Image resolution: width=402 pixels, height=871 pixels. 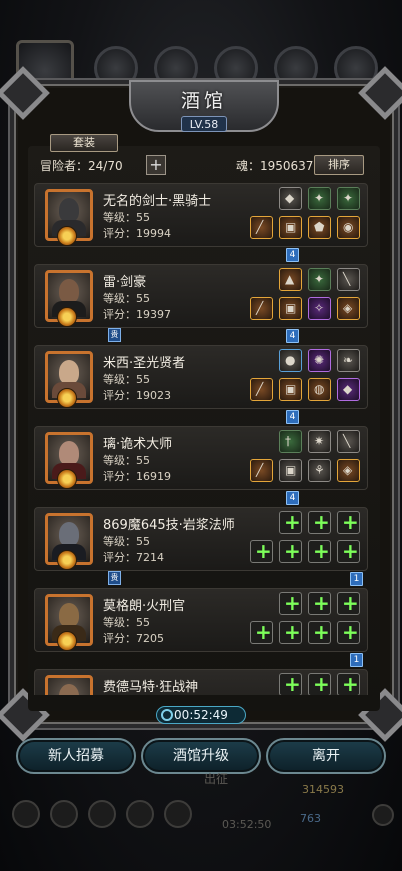 What do you see at coordinates (201, 215) in the screenshot?
I see `hero-card: 无名的剑士·黑骑士 等级：55 评分：19994 ◆ ✦ ✦ ╱ ▣ ⬟ ◉` at bounding box center [201, 215].